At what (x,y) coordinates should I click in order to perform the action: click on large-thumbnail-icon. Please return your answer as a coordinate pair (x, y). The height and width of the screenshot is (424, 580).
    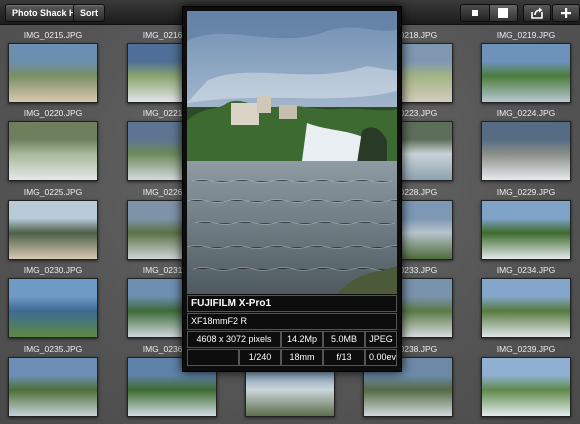
    Looking at the image, I should click on (503, 13).